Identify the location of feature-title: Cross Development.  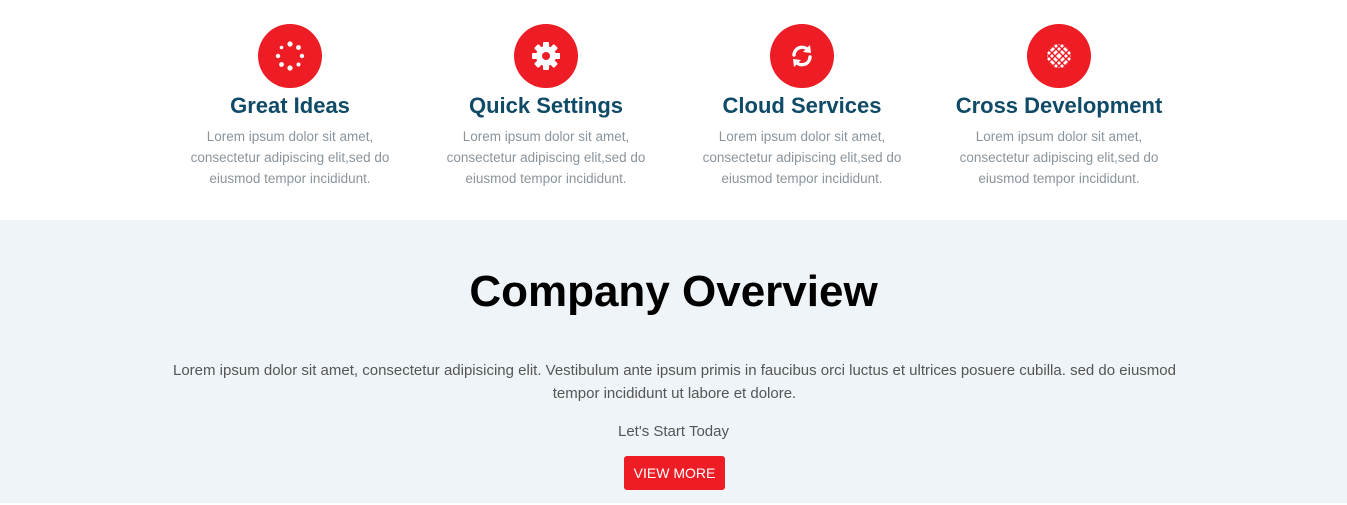
(1059, 105).